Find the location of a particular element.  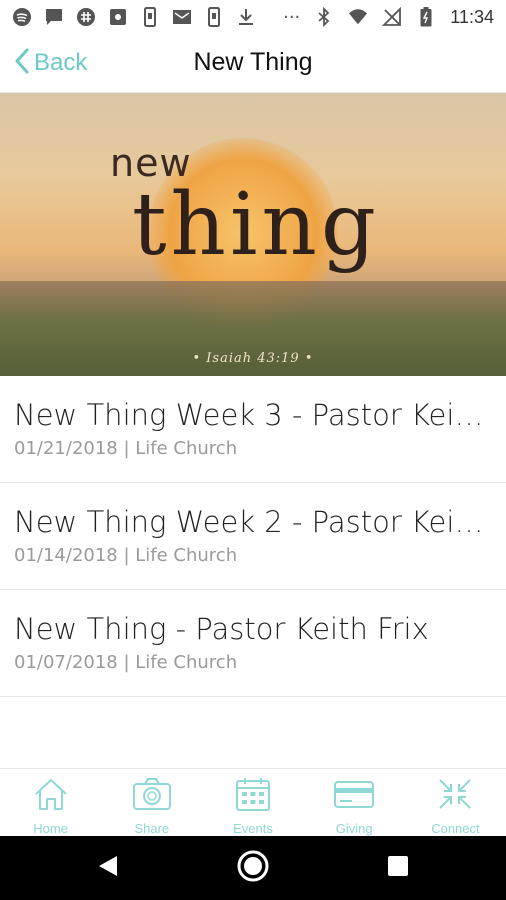

tab-home: Home is located at coordinates (50, 803).